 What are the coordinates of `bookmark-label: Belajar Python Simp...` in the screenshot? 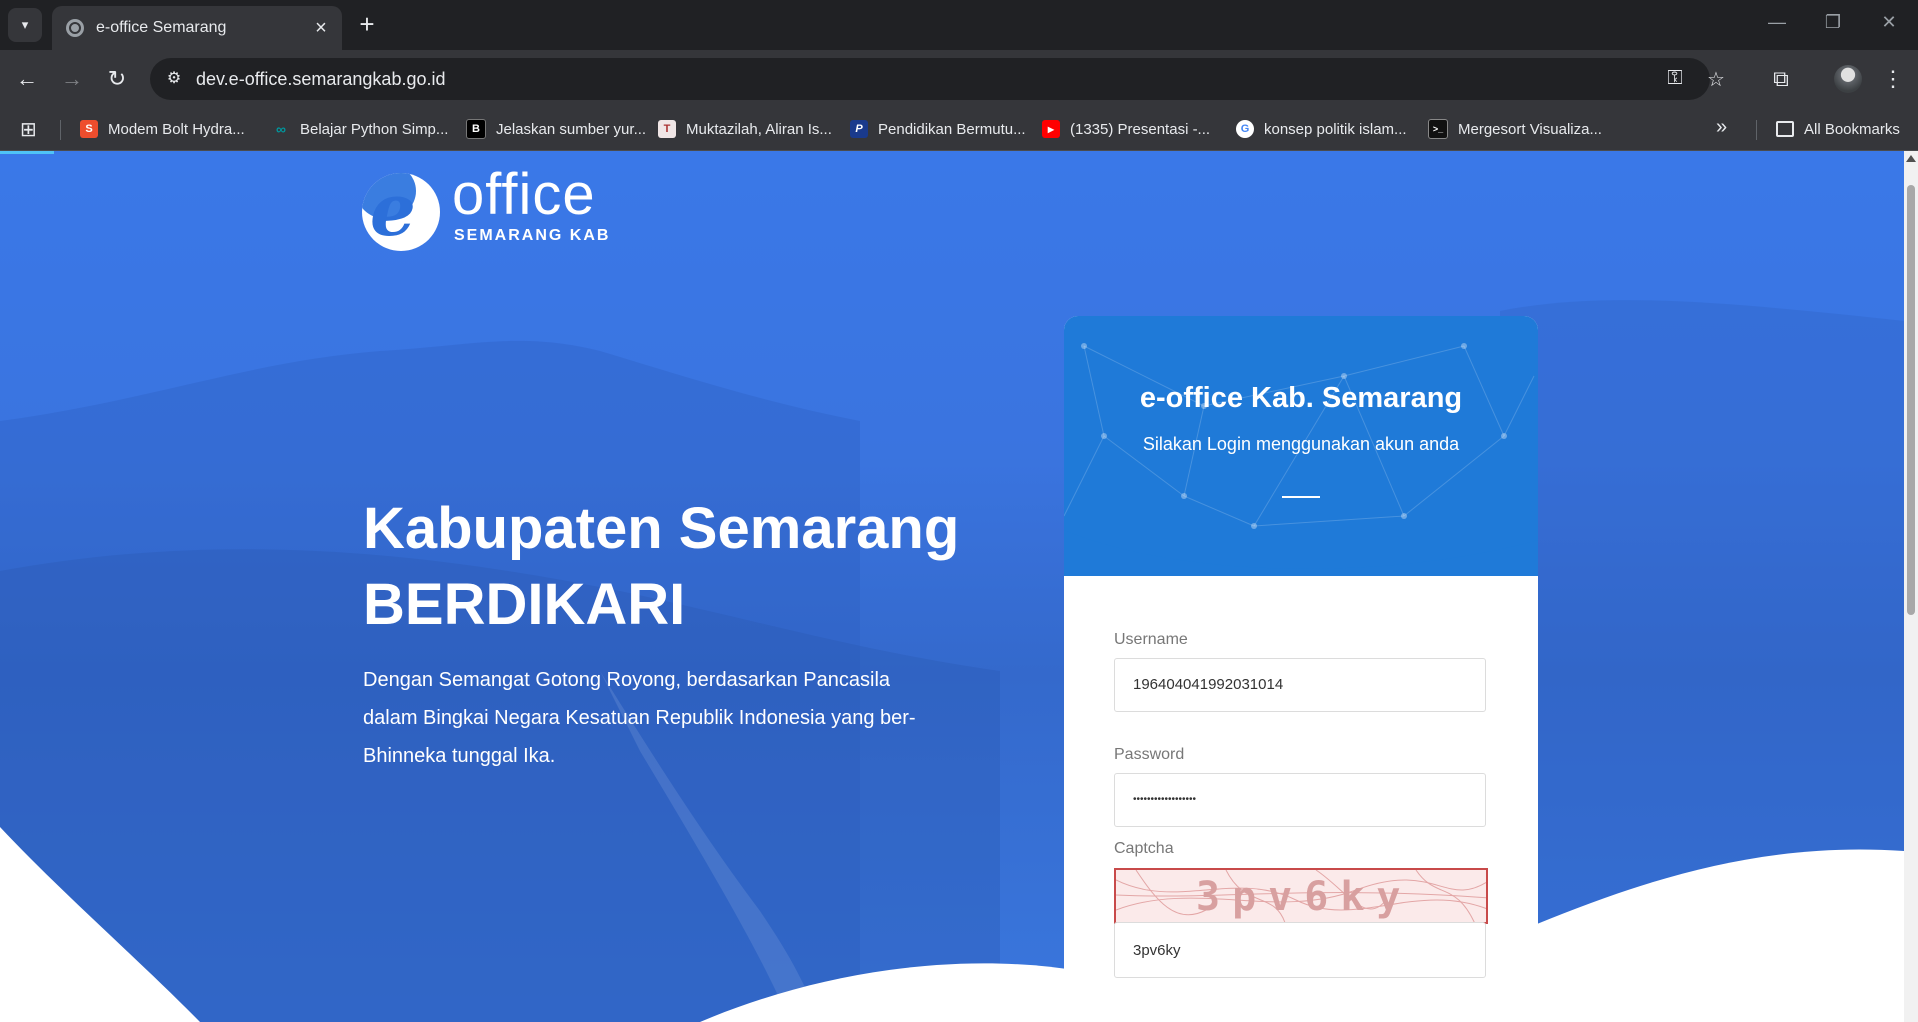 It's located at (374, 129).